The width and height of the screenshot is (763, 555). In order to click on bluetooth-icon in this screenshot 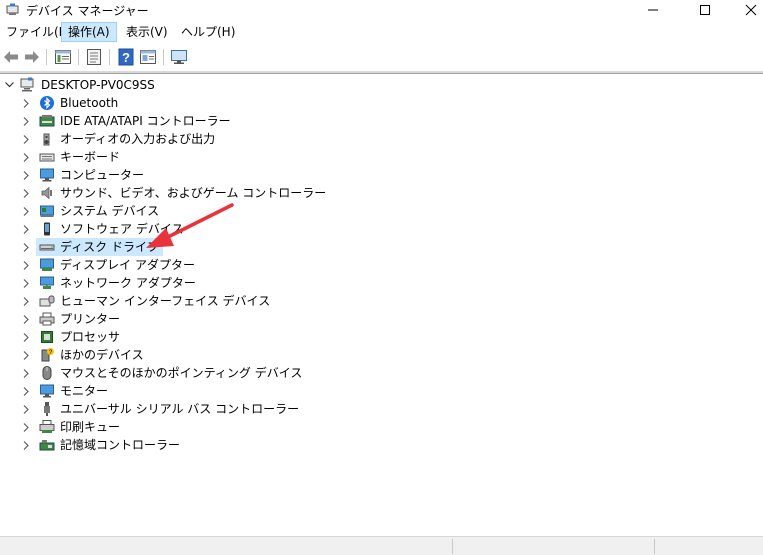, I will do `click(47, 103)`.